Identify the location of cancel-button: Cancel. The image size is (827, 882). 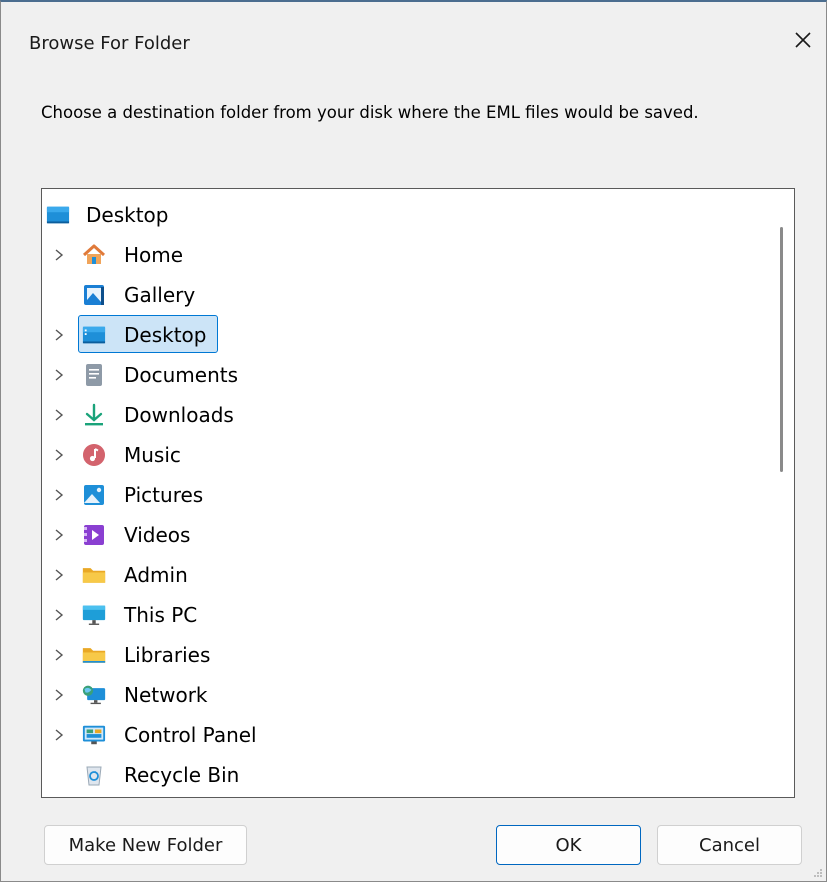
(729, 845).